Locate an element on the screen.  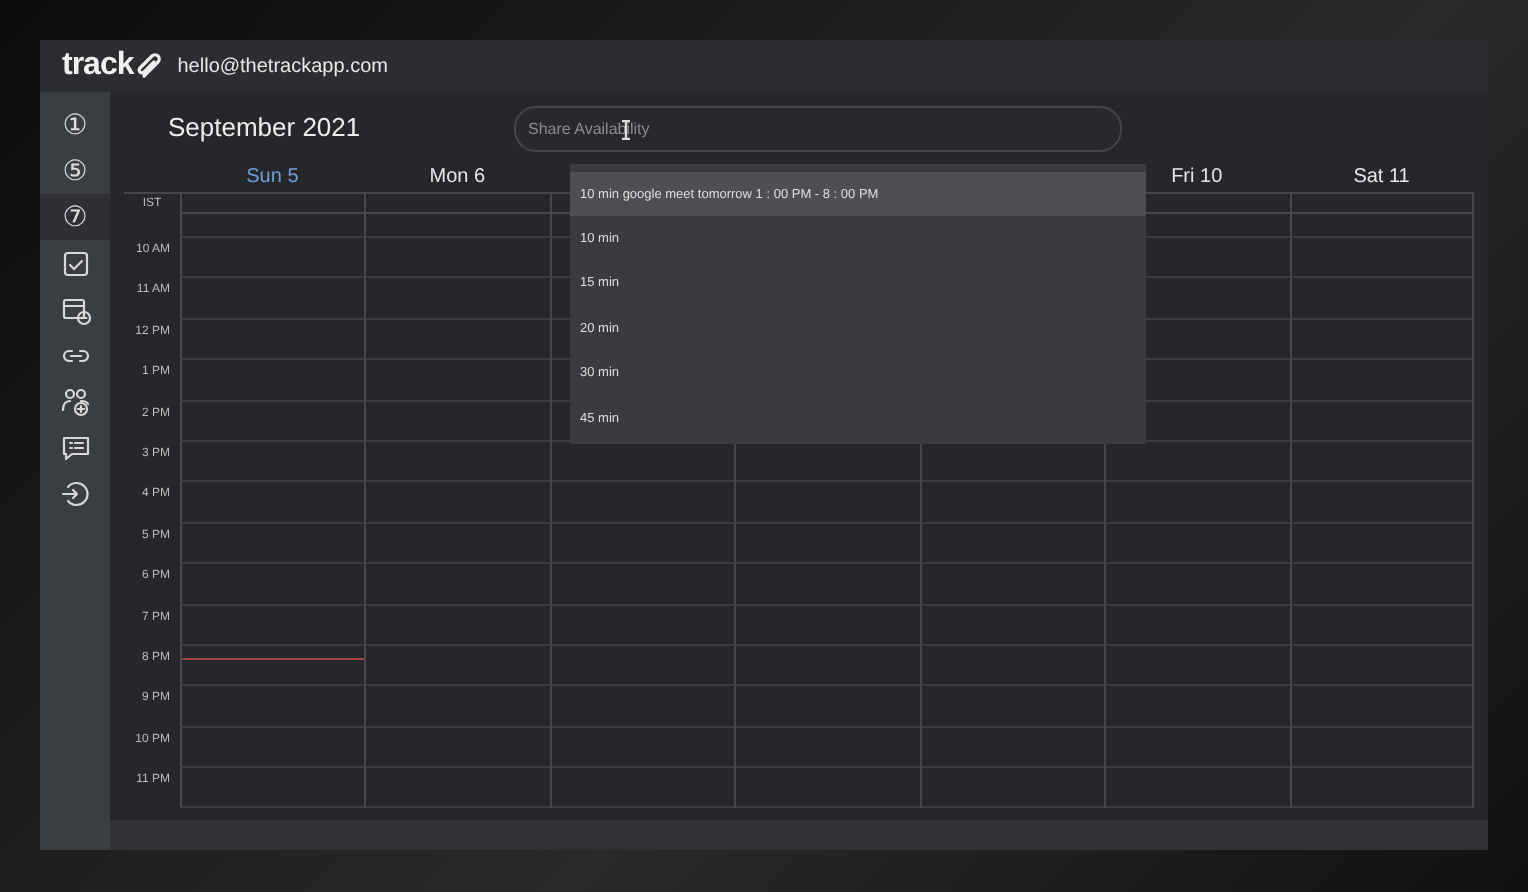
month-title: September 2021 is located at coordinates (264, 127).